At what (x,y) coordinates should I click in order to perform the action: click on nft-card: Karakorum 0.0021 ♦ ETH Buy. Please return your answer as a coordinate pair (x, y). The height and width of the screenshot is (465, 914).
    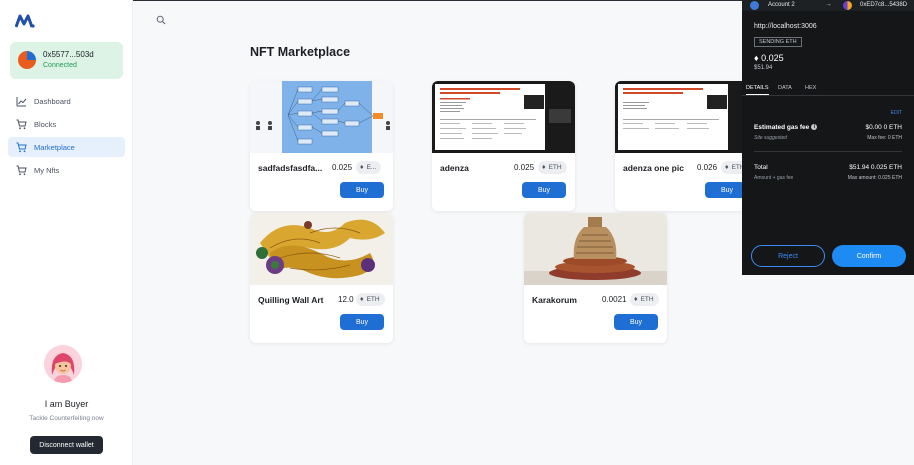
    Looking at the image, I should click on (595, 278).